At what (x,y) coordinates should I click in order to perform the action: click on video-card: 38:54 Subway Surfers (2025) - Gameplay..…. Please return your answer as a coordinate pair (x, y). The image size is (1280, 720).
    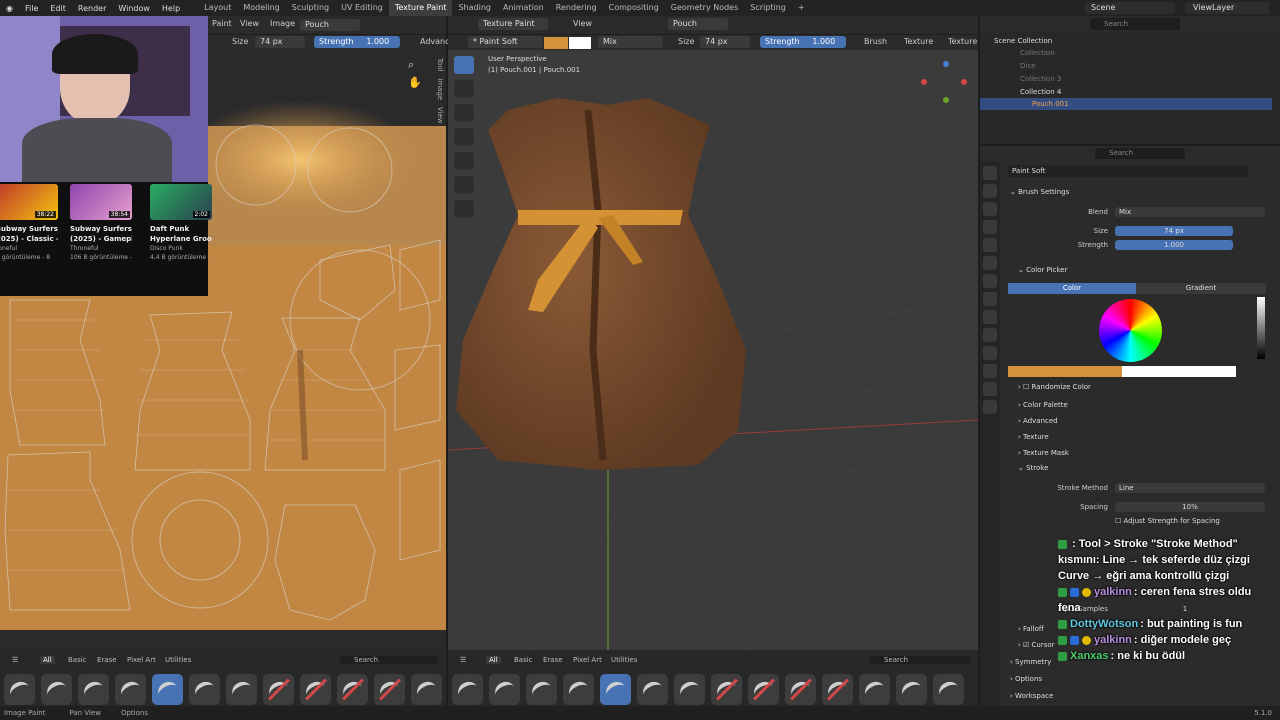
    Looking at the image, I should click on (101, 223).